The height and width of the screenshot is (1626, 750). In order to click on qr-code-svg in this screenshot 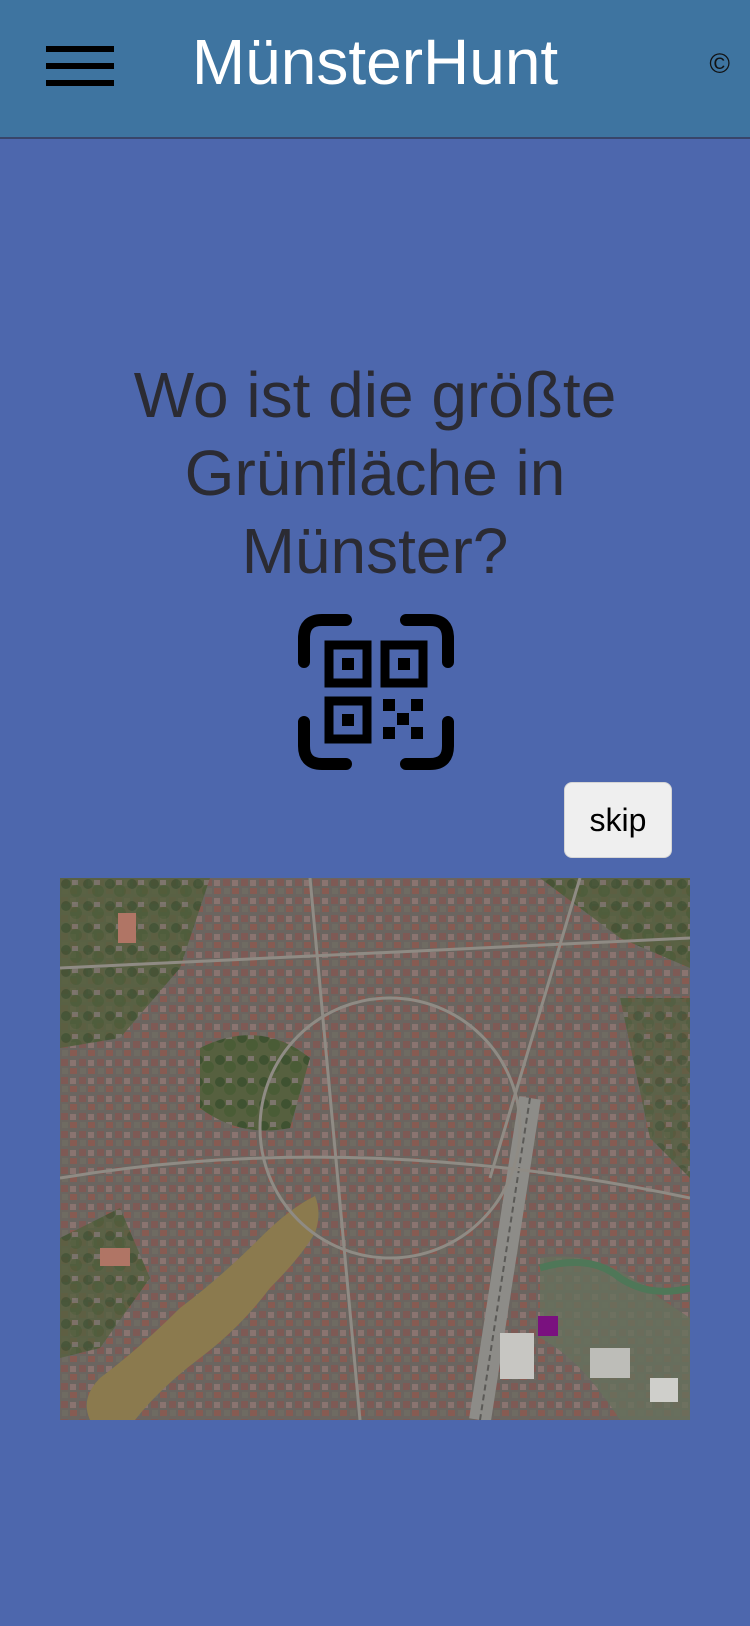, I will do `click(376, 692)`.